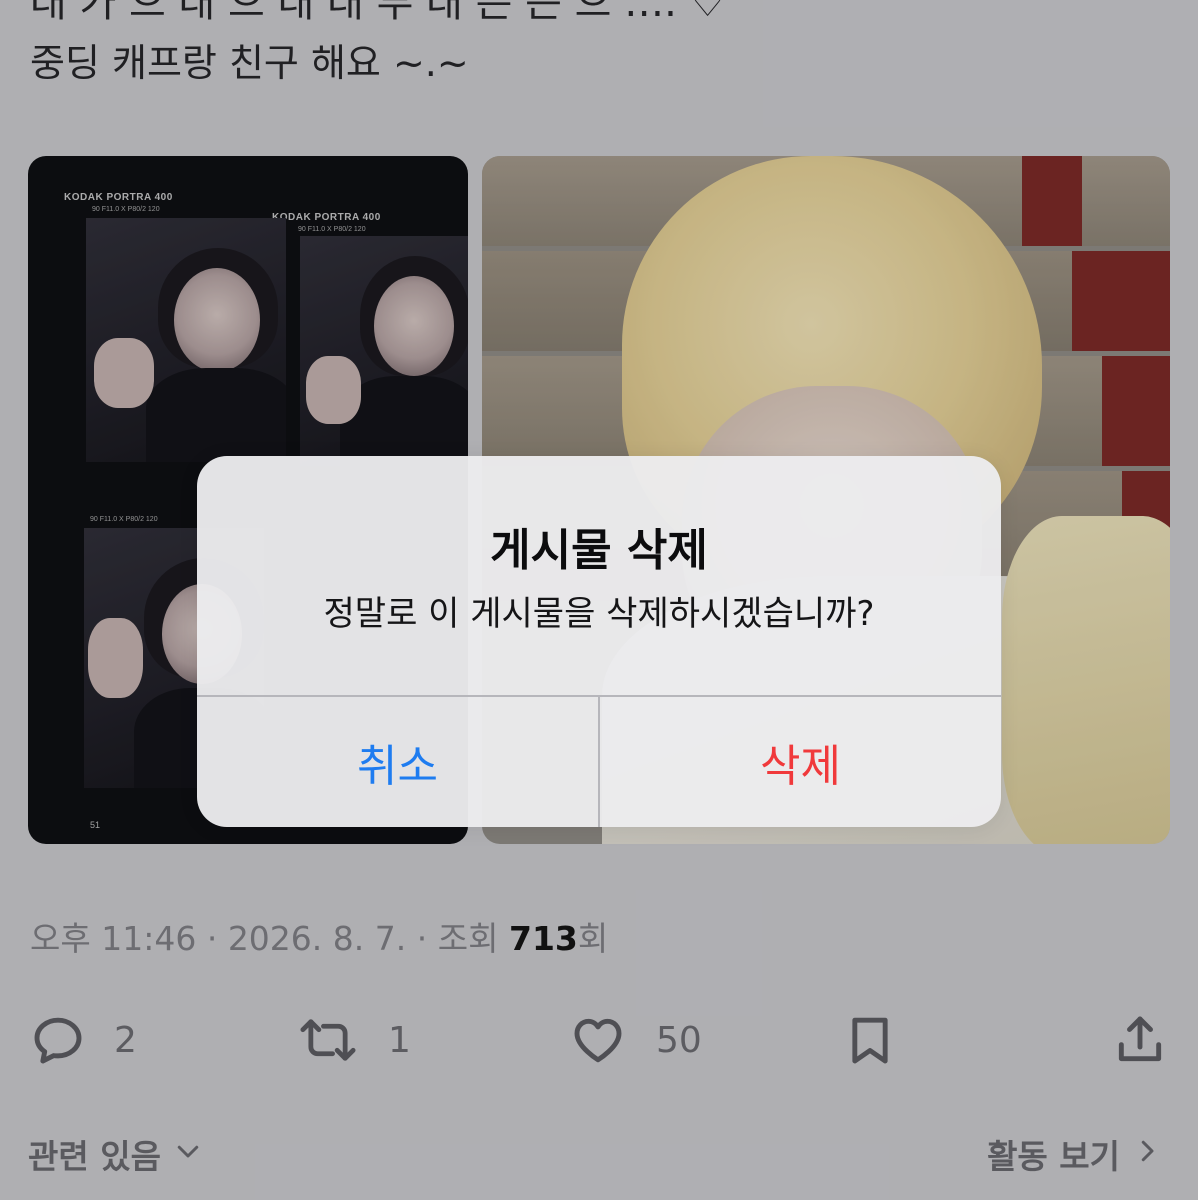 Image resolution: width=1198 pixels, height=1200 pixels. I want to click on bookmark-button, so click(870, 1040).